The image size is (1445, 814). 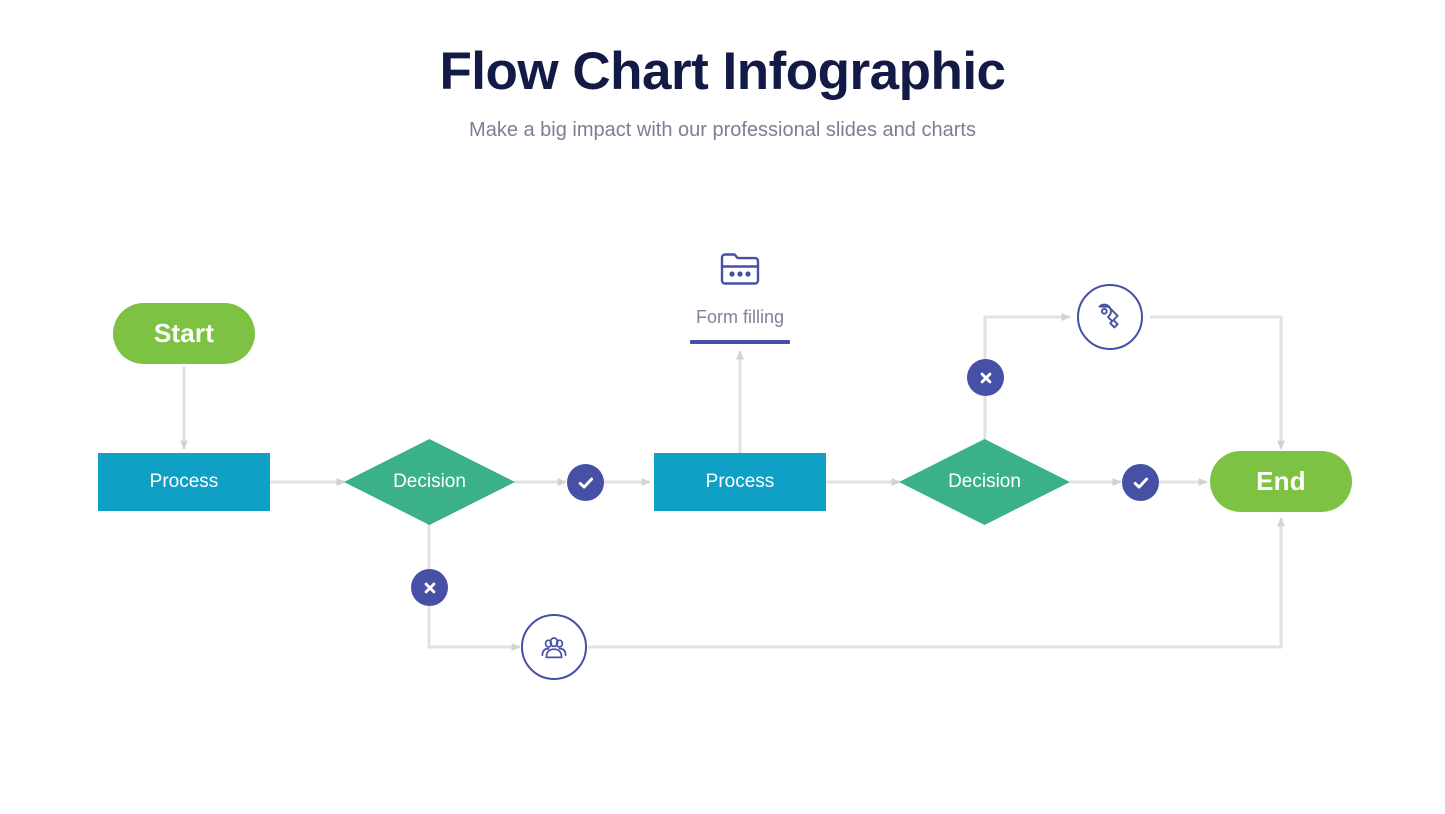 I want to click on node-end-label: End, so click(x=1281, y=481).